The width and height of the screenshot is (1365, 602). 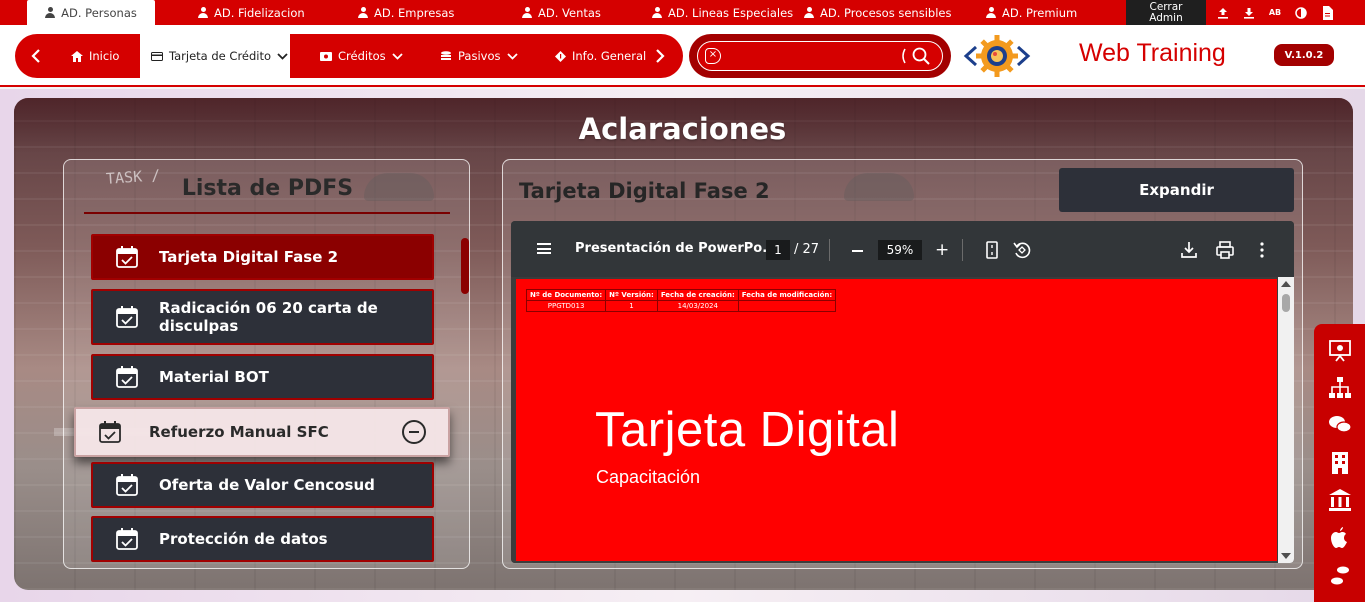 I want to click on clear-search-icon: ×, so click(x=713, y=56).